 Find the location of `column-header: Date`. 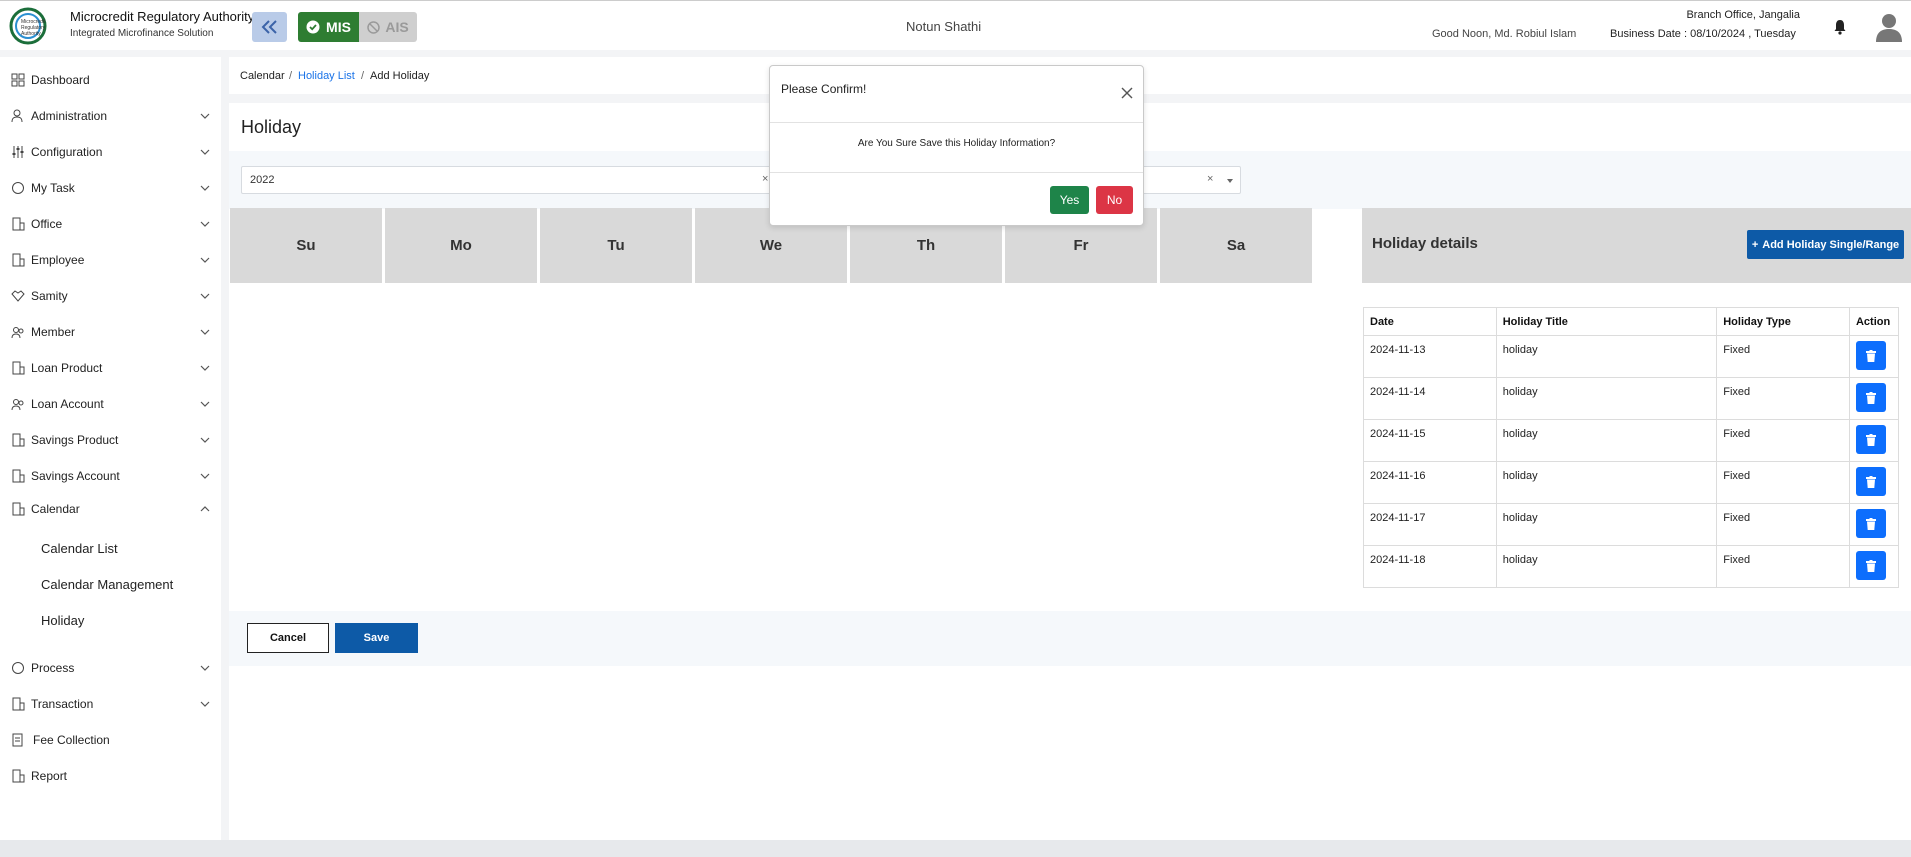

column-header: Date is located at coordinates (1430, 321).